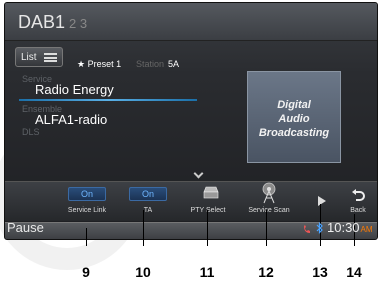  Describe the element at coordinates (266, 272) in the screenshot. I see `callout-number: 12` at that location.